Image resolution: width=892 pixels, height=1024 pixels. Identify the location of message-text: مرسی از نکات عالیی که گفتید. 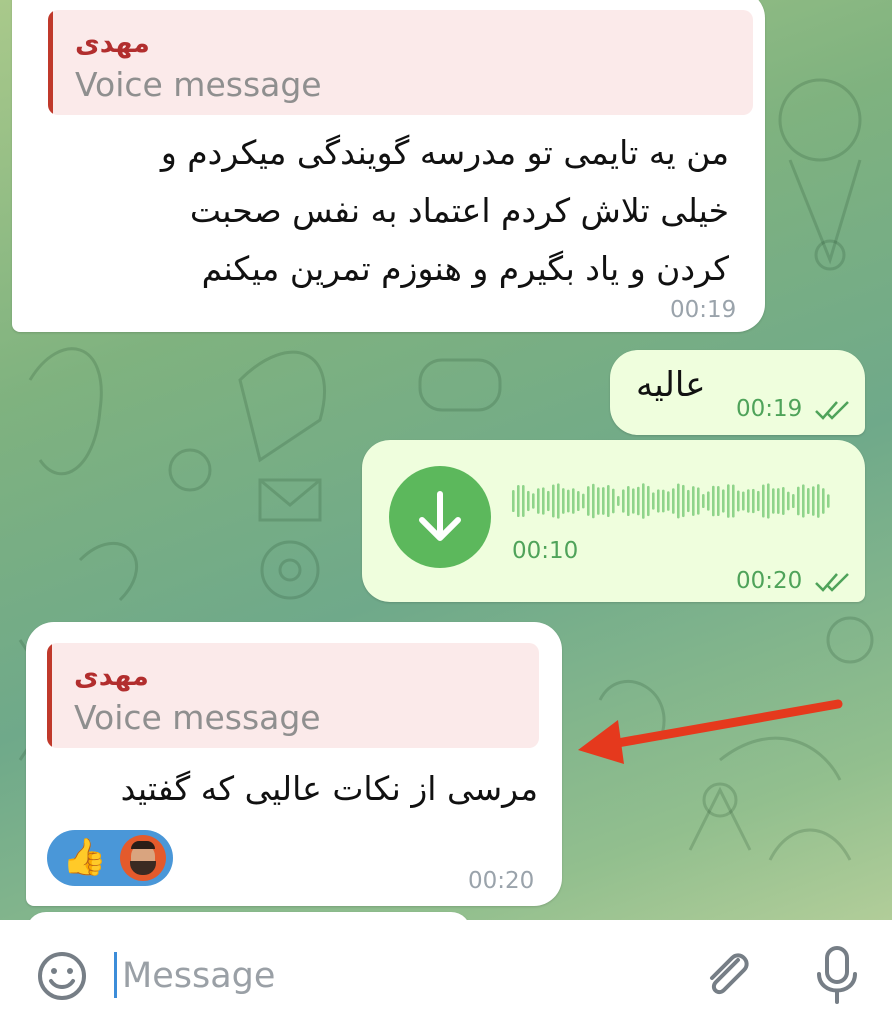
(329, 788).